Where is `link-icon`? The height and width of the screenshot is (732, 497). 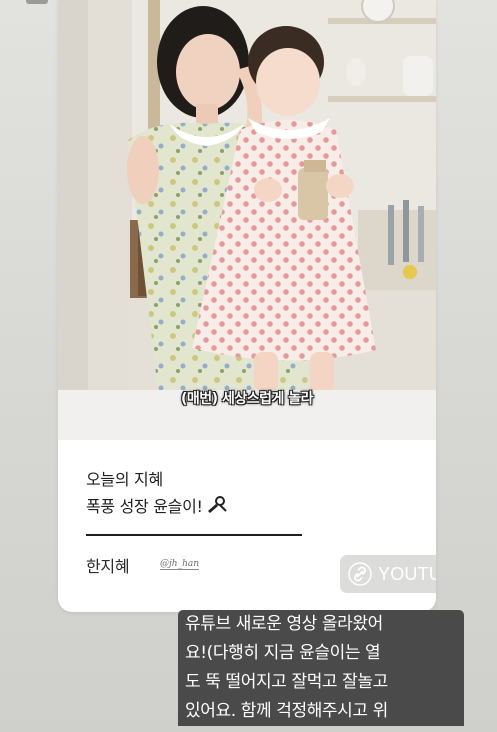 link-icon is located at coordinates (360, 574).